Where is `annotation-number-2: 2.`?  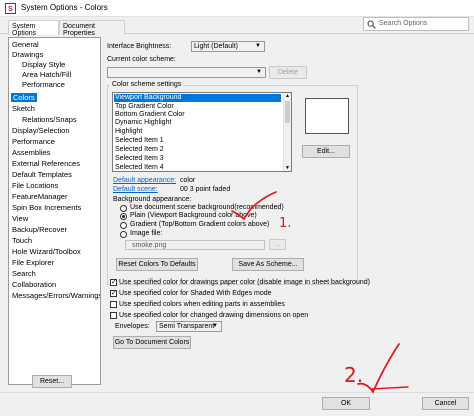 annotation-number-2: 2. is located at coordinates (353, 375).